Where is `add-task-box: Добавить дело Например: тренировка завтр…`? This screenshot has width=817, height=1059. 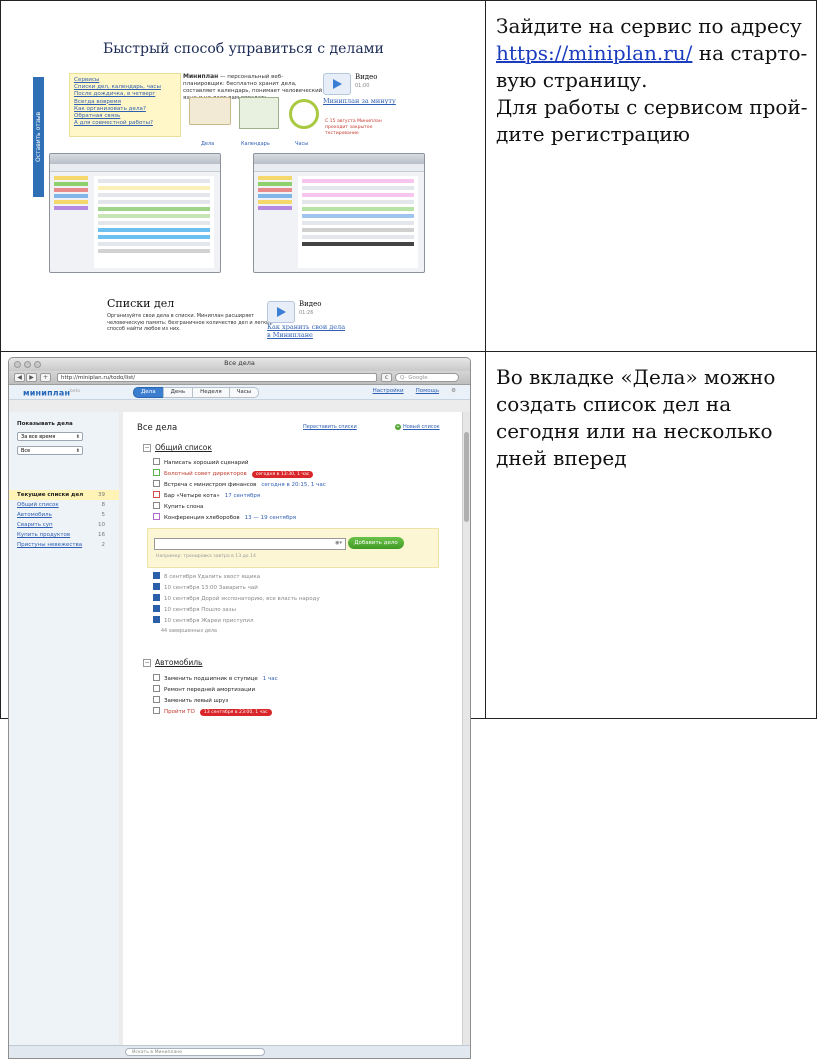
add-task-box: Добавить дело Например: тренировка завтр… is located at coordinates (293, 548).